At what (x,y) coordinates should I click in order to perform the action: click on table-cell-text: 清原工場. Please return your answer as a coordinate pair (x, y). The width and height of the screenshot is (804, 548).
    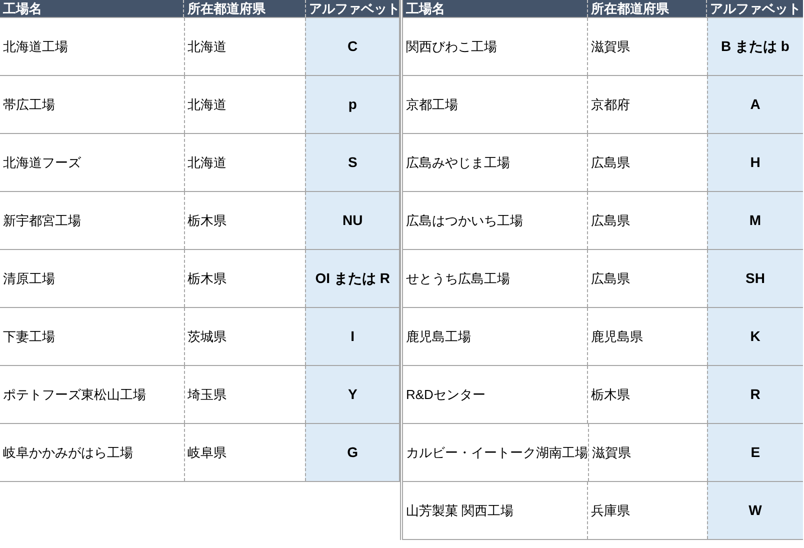
    Looking at the image, I should click on (29, 279).